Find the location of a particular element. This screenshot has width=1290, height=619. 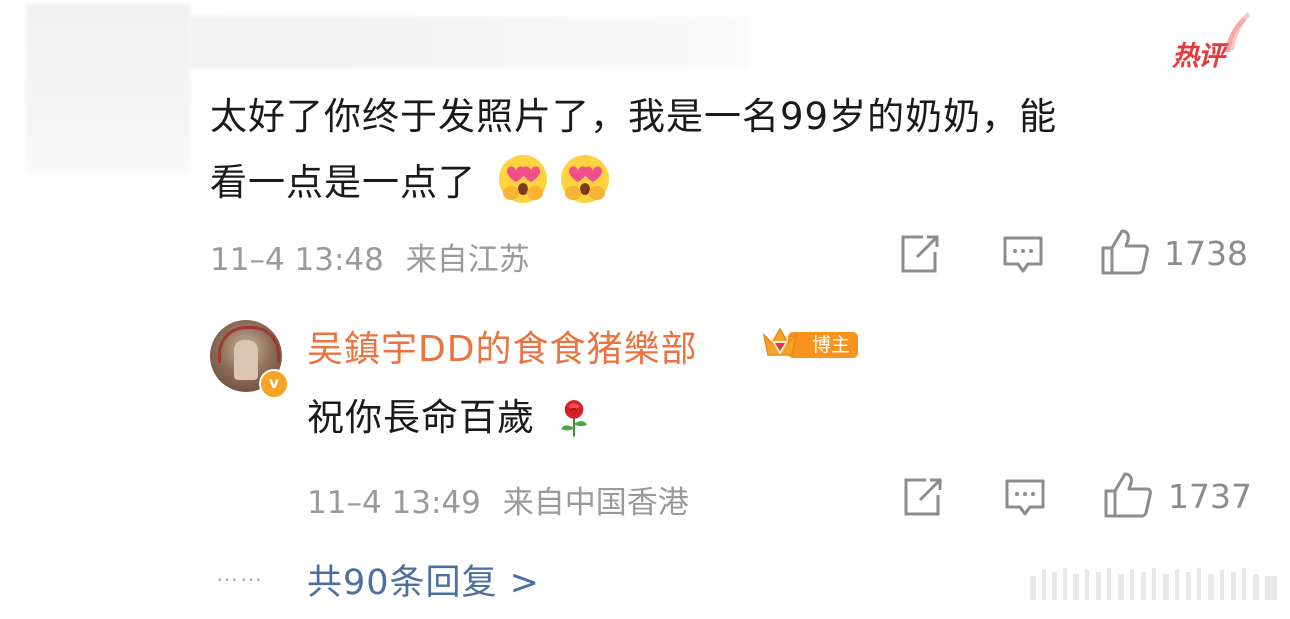

hot-comment-badge: 热评 is located at coordinates (1210, 41).